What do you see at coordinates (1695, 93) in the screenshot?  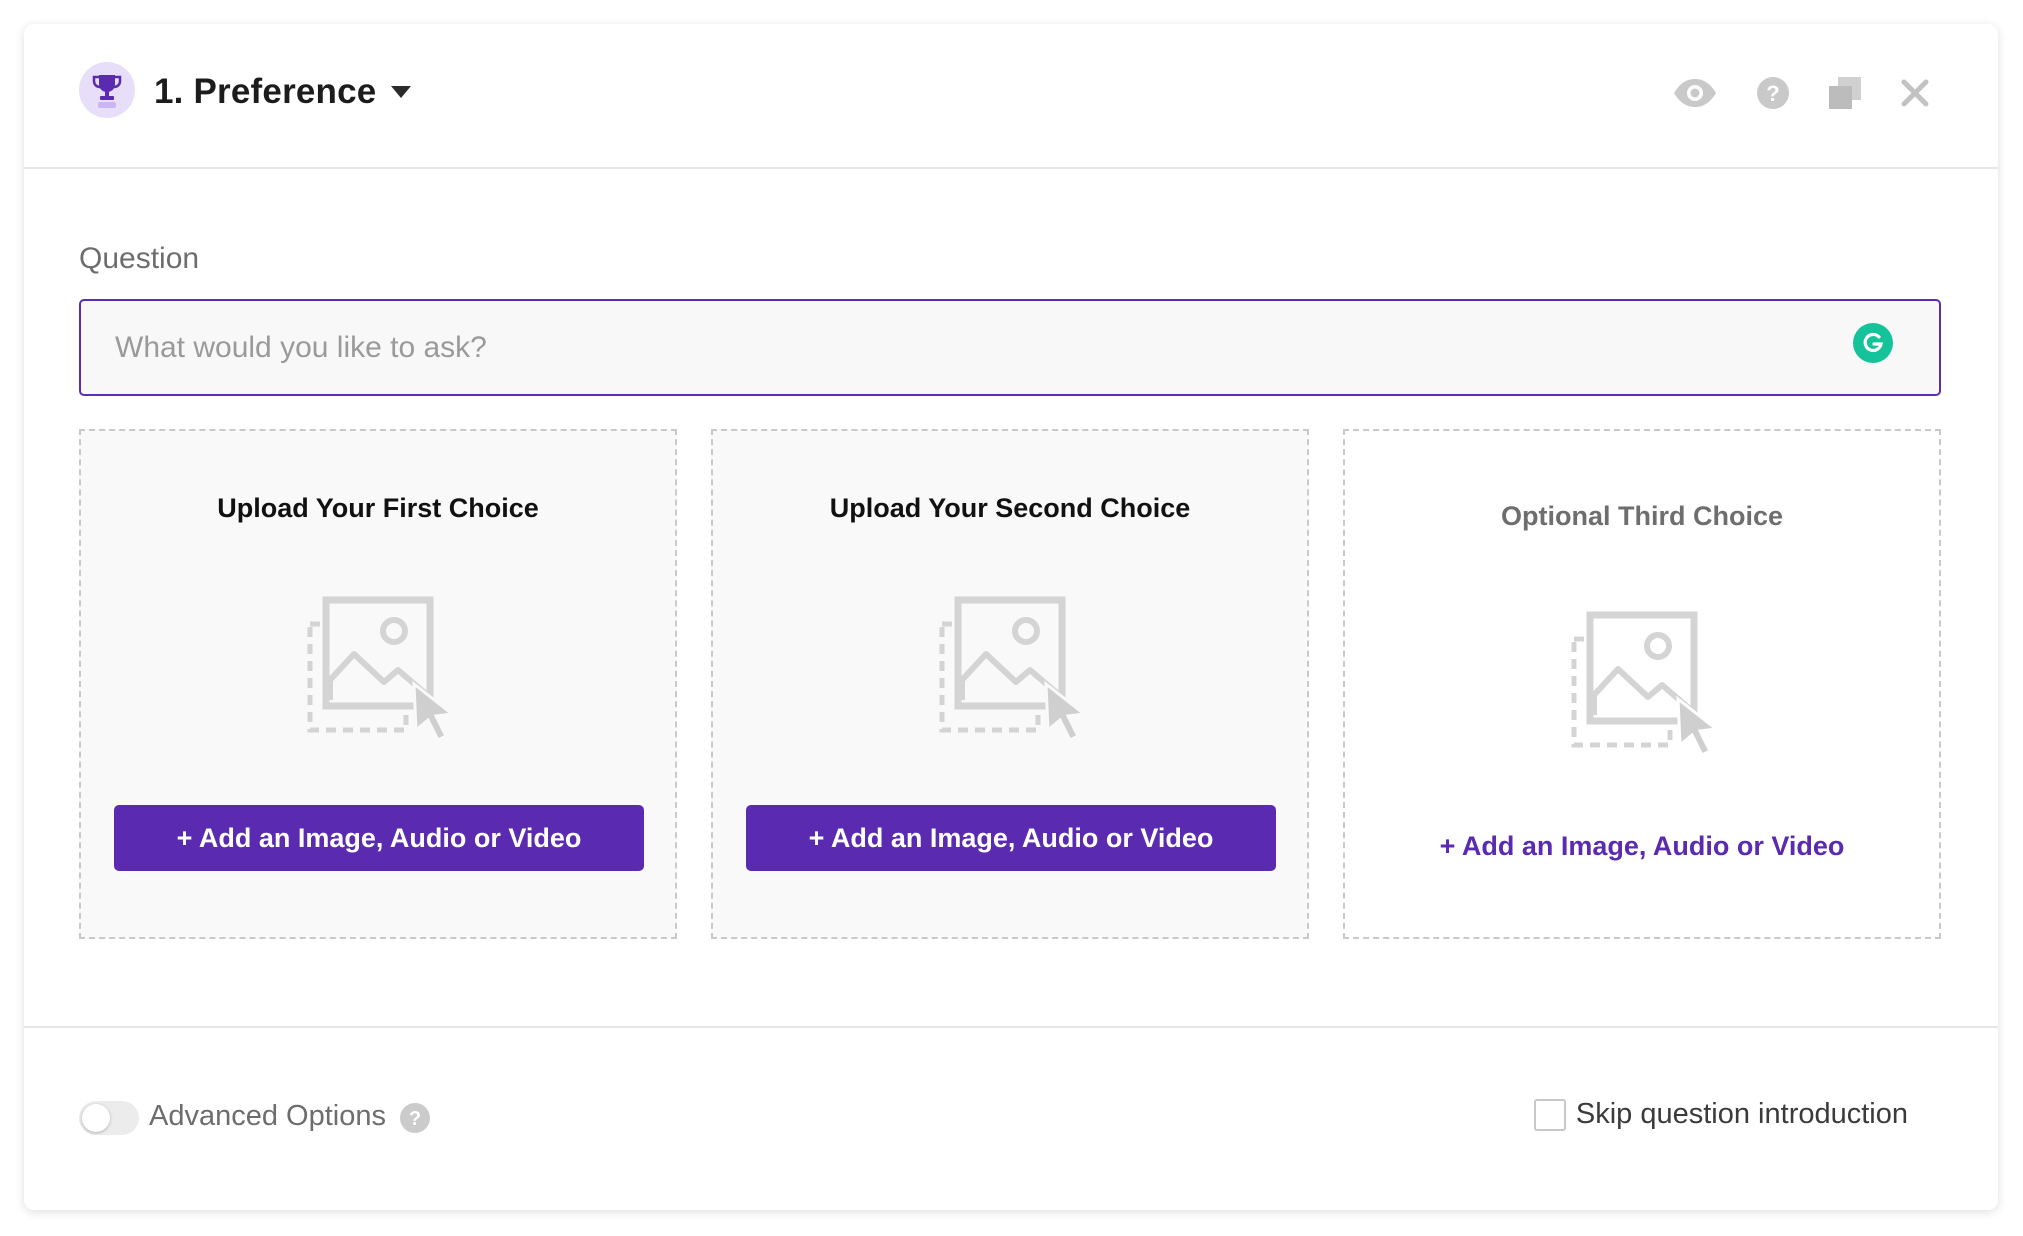 I see `eye-icon` at bounding box center [1695, 93].